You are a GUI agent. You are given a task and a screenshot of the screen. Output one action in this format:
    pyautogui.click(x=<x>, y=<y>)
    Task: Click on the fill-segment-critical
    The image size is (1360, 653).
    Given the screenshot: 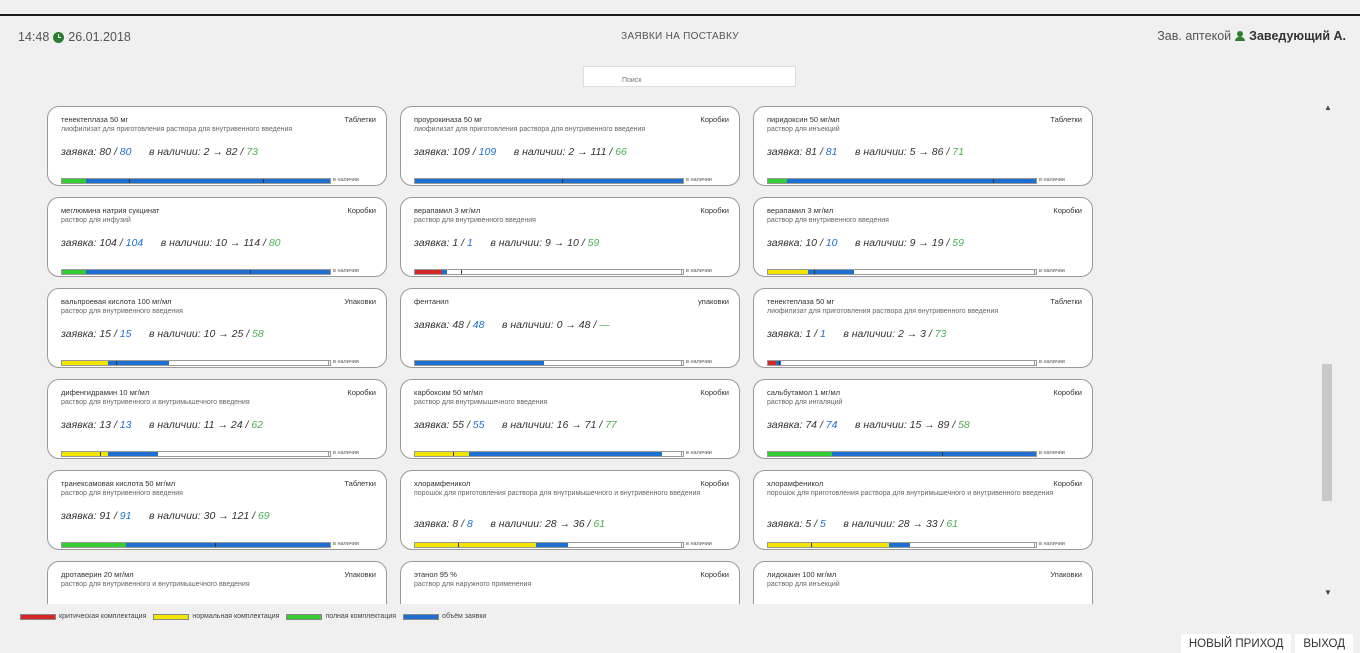 What is the action you would take?
    pyautogui.click(x=428, y=272)
    